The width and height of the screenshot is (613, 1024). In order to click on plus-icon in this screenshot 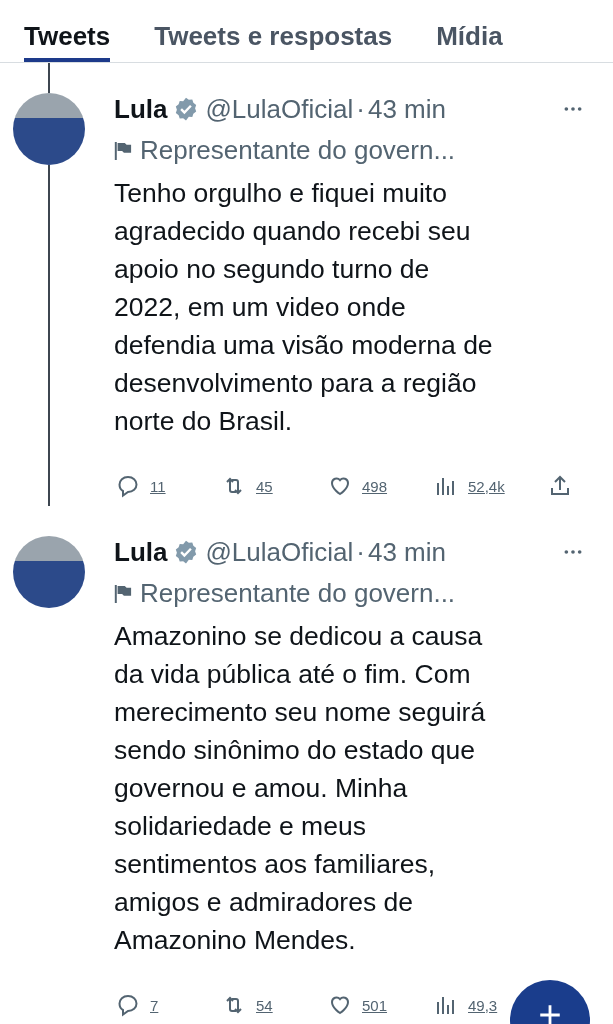, I will do `click(550, 1013)`.